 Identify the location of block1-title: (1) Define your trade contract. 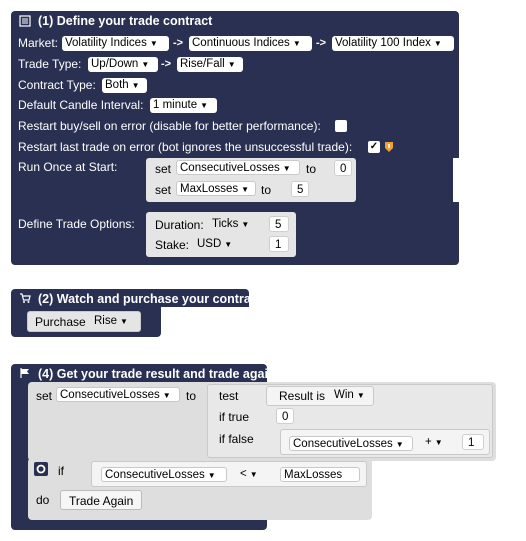
(125, 21).